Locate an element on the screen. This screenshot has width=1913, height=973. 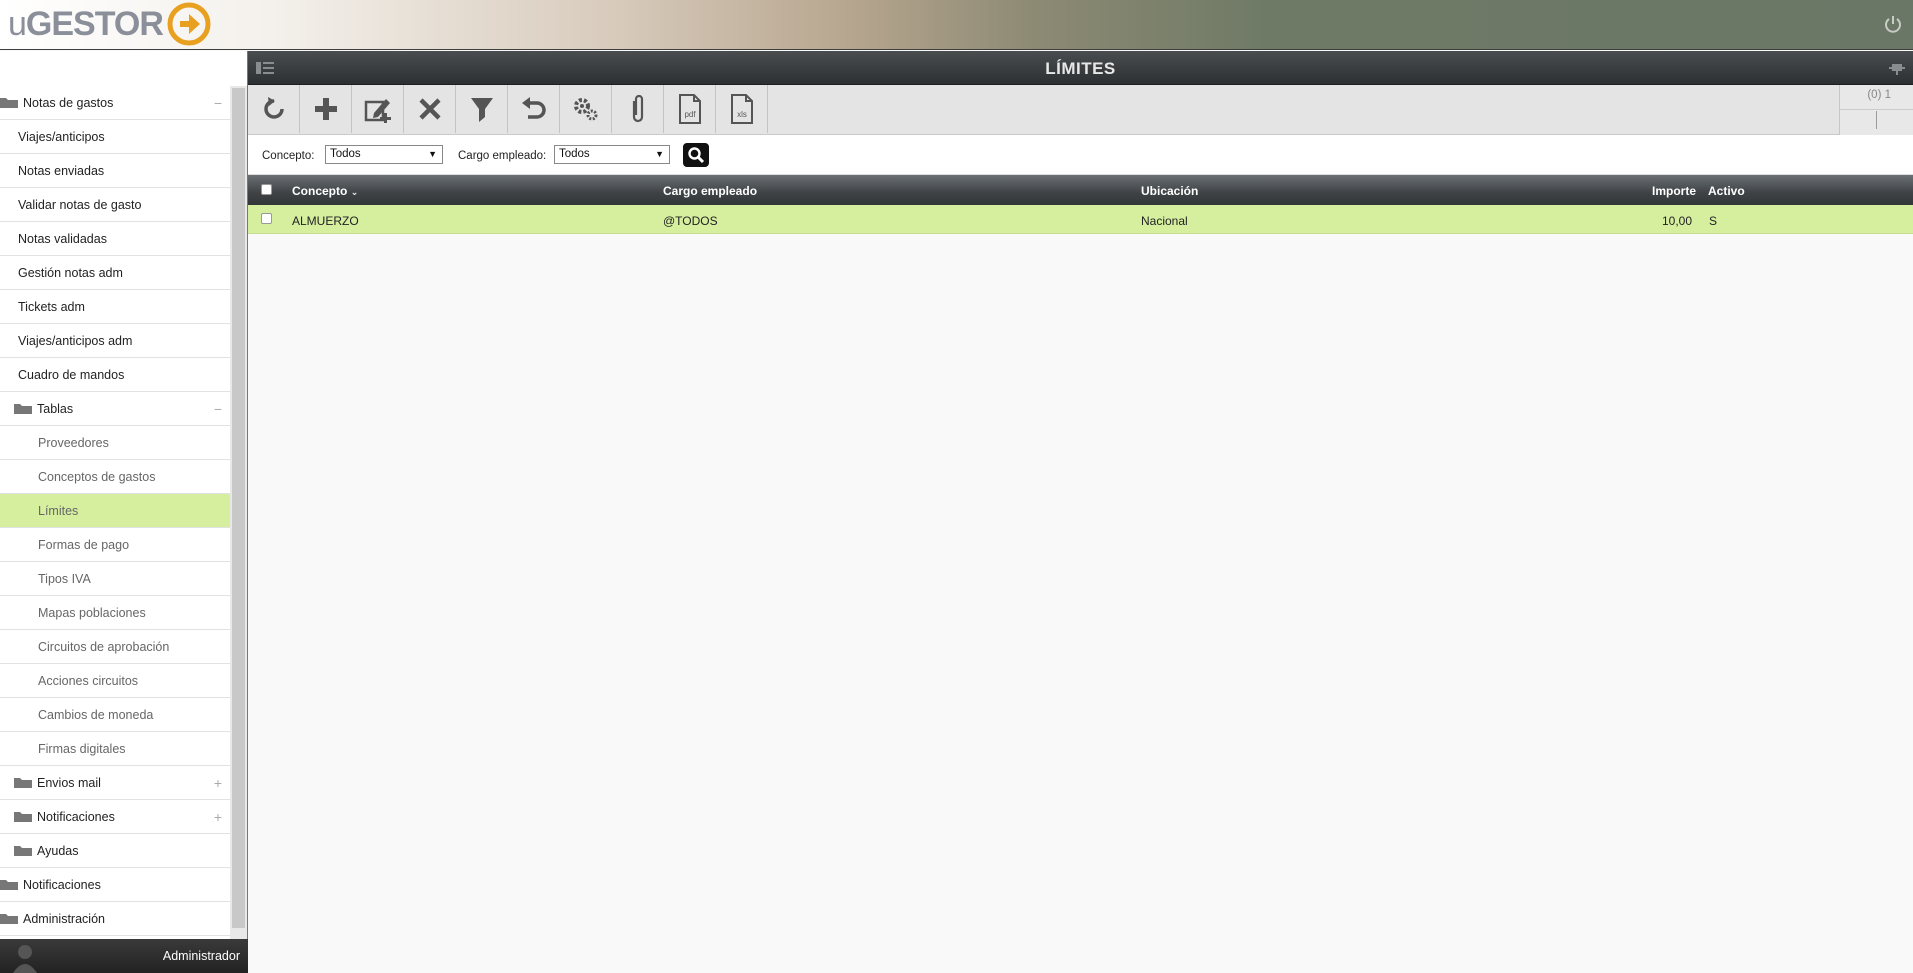
nav-subitem: Formas de pago is located at coordinates (115, 545).